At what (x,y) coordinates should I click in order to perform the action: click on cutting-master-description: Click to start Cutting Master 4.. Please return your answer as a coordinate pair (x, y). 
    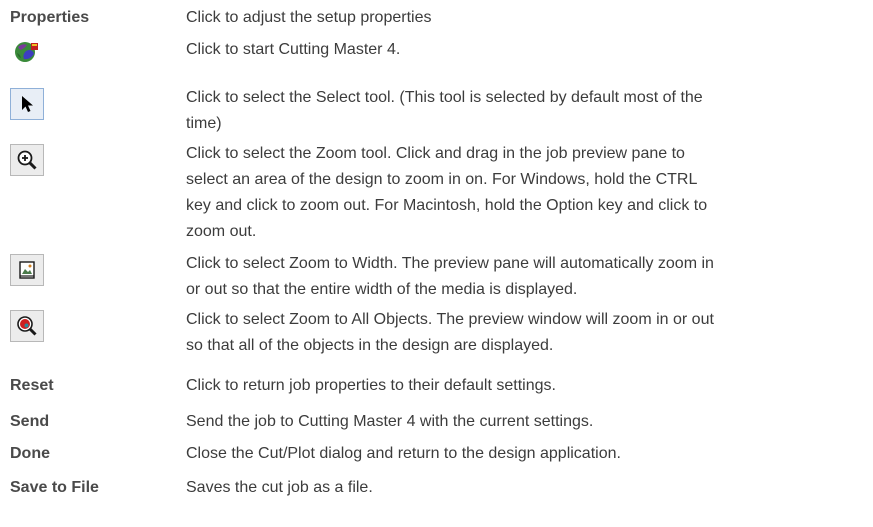
    Looking at the image, I should click on (293, 49).